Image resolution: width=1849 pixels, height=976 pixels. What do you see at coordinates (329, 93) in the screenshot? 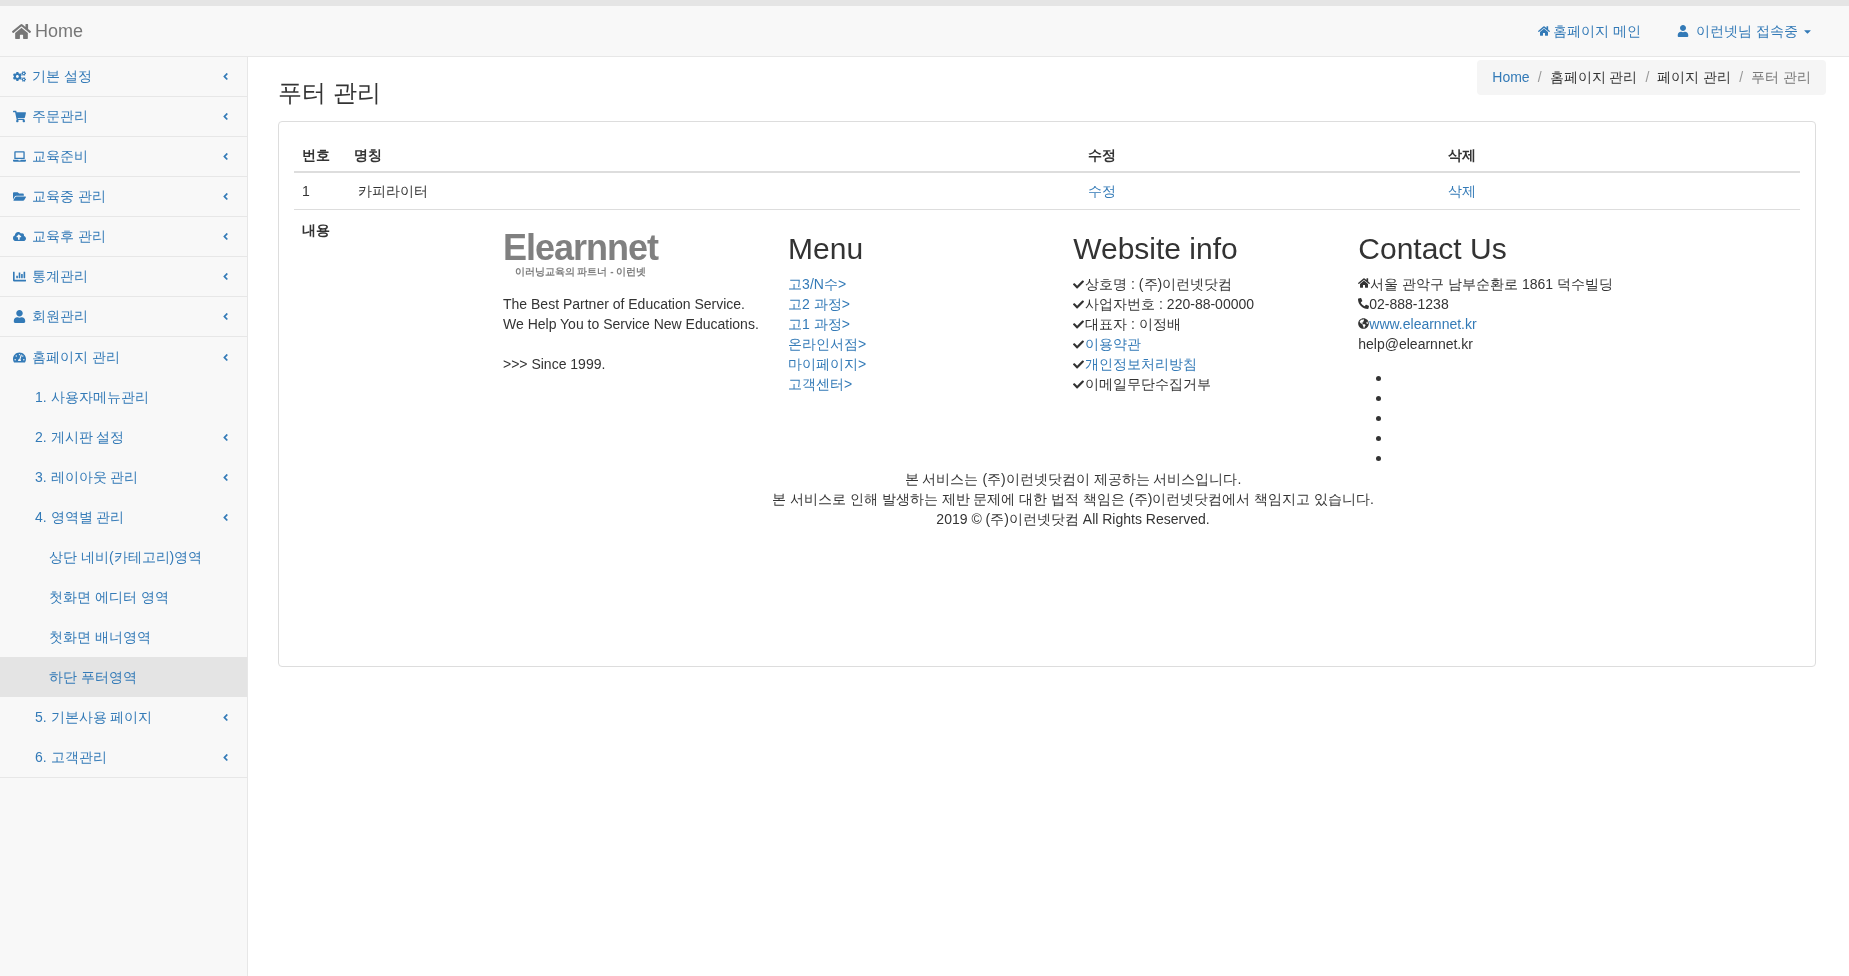
I see `page-title: 푸터 관리` at bounding box center [329, 93].